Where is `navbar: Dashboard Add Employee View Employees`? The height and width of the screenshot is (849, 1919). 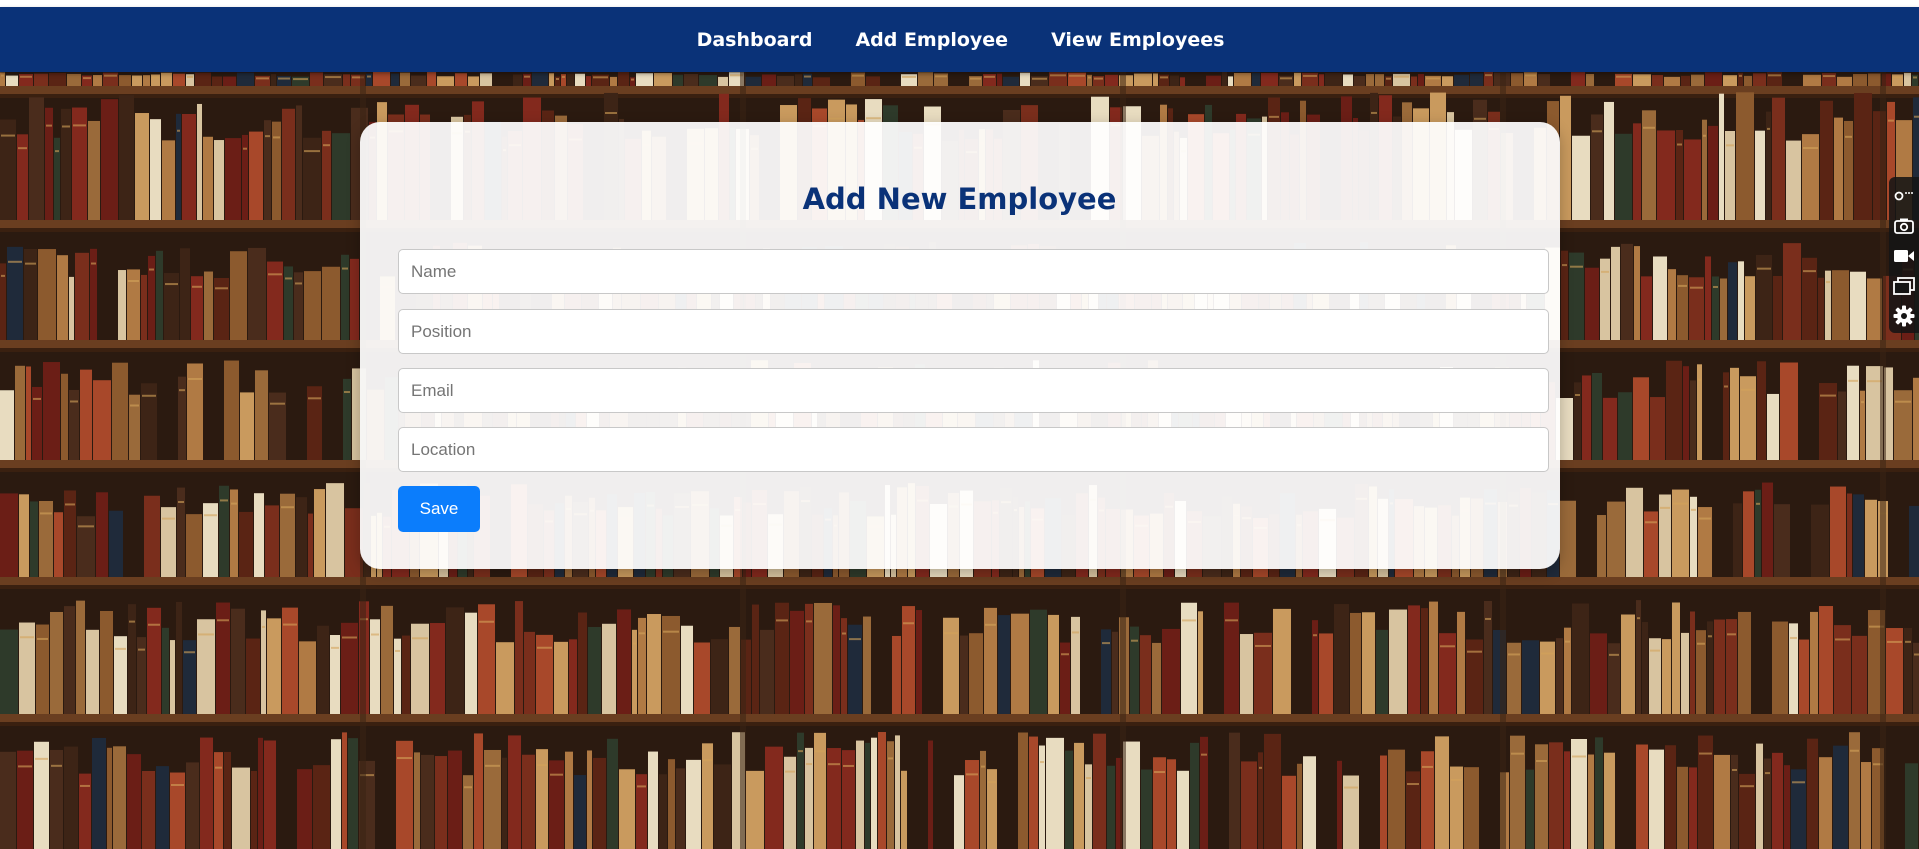 navbar: Dashboard Add Employee View Employees is located at coordinates (959, 39).